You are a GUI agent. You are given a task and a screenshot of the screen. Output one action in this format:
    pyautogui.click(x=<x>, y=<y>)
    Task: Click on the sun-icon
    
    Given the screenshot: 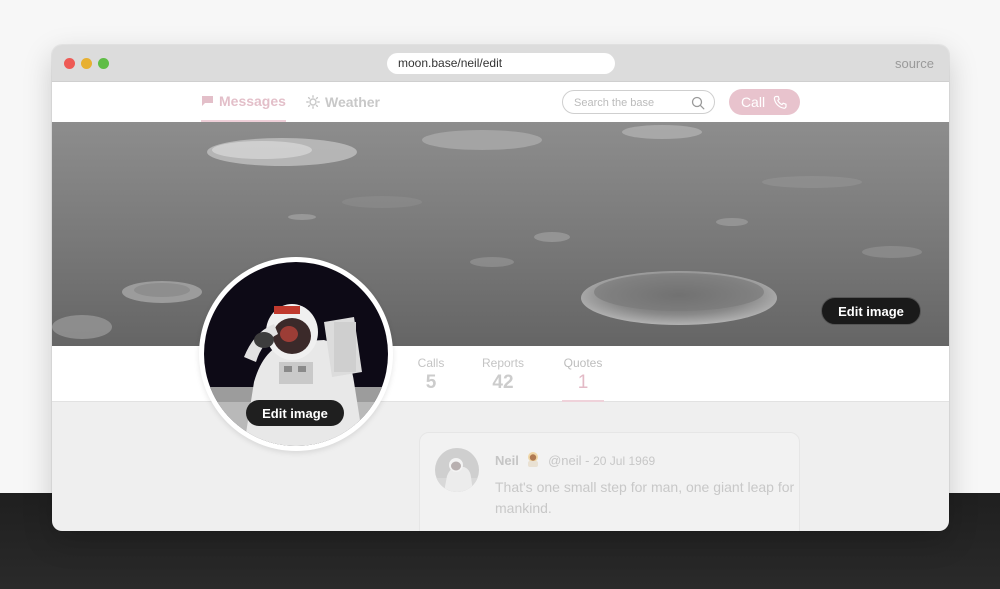 What is the action you would take?
    pyautogui.click(x=313, y=102)
    